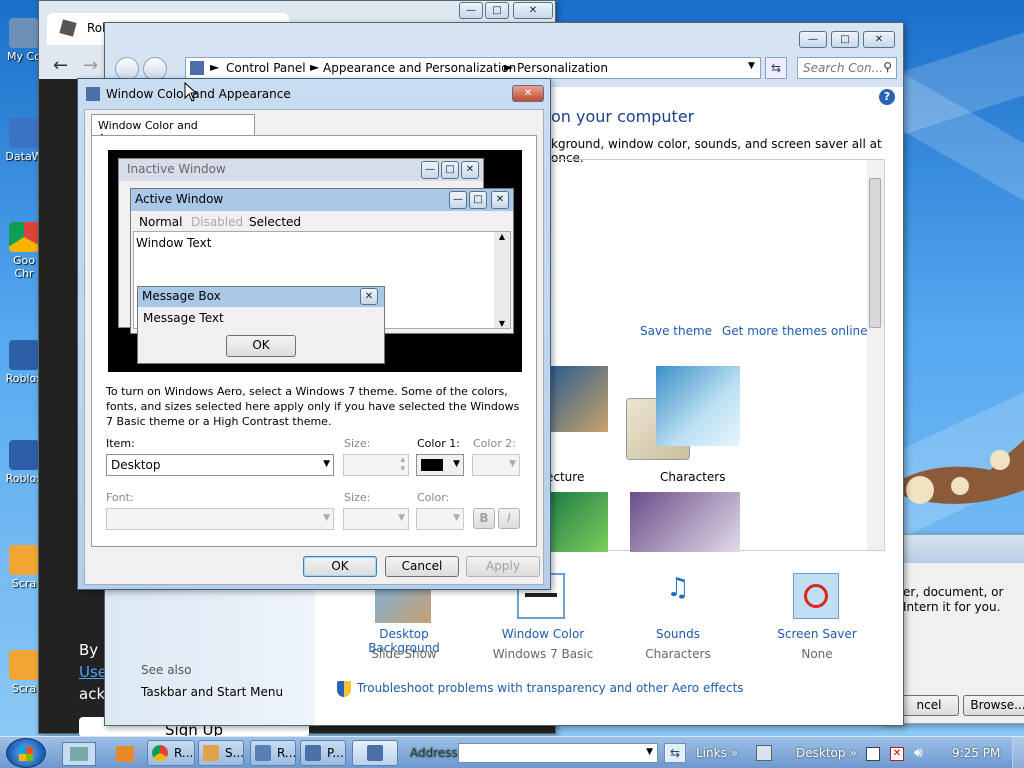 The width and height of the screenshot is (1024, 768). I want to click on save-theme-link: Save theme, so click(676, 331).